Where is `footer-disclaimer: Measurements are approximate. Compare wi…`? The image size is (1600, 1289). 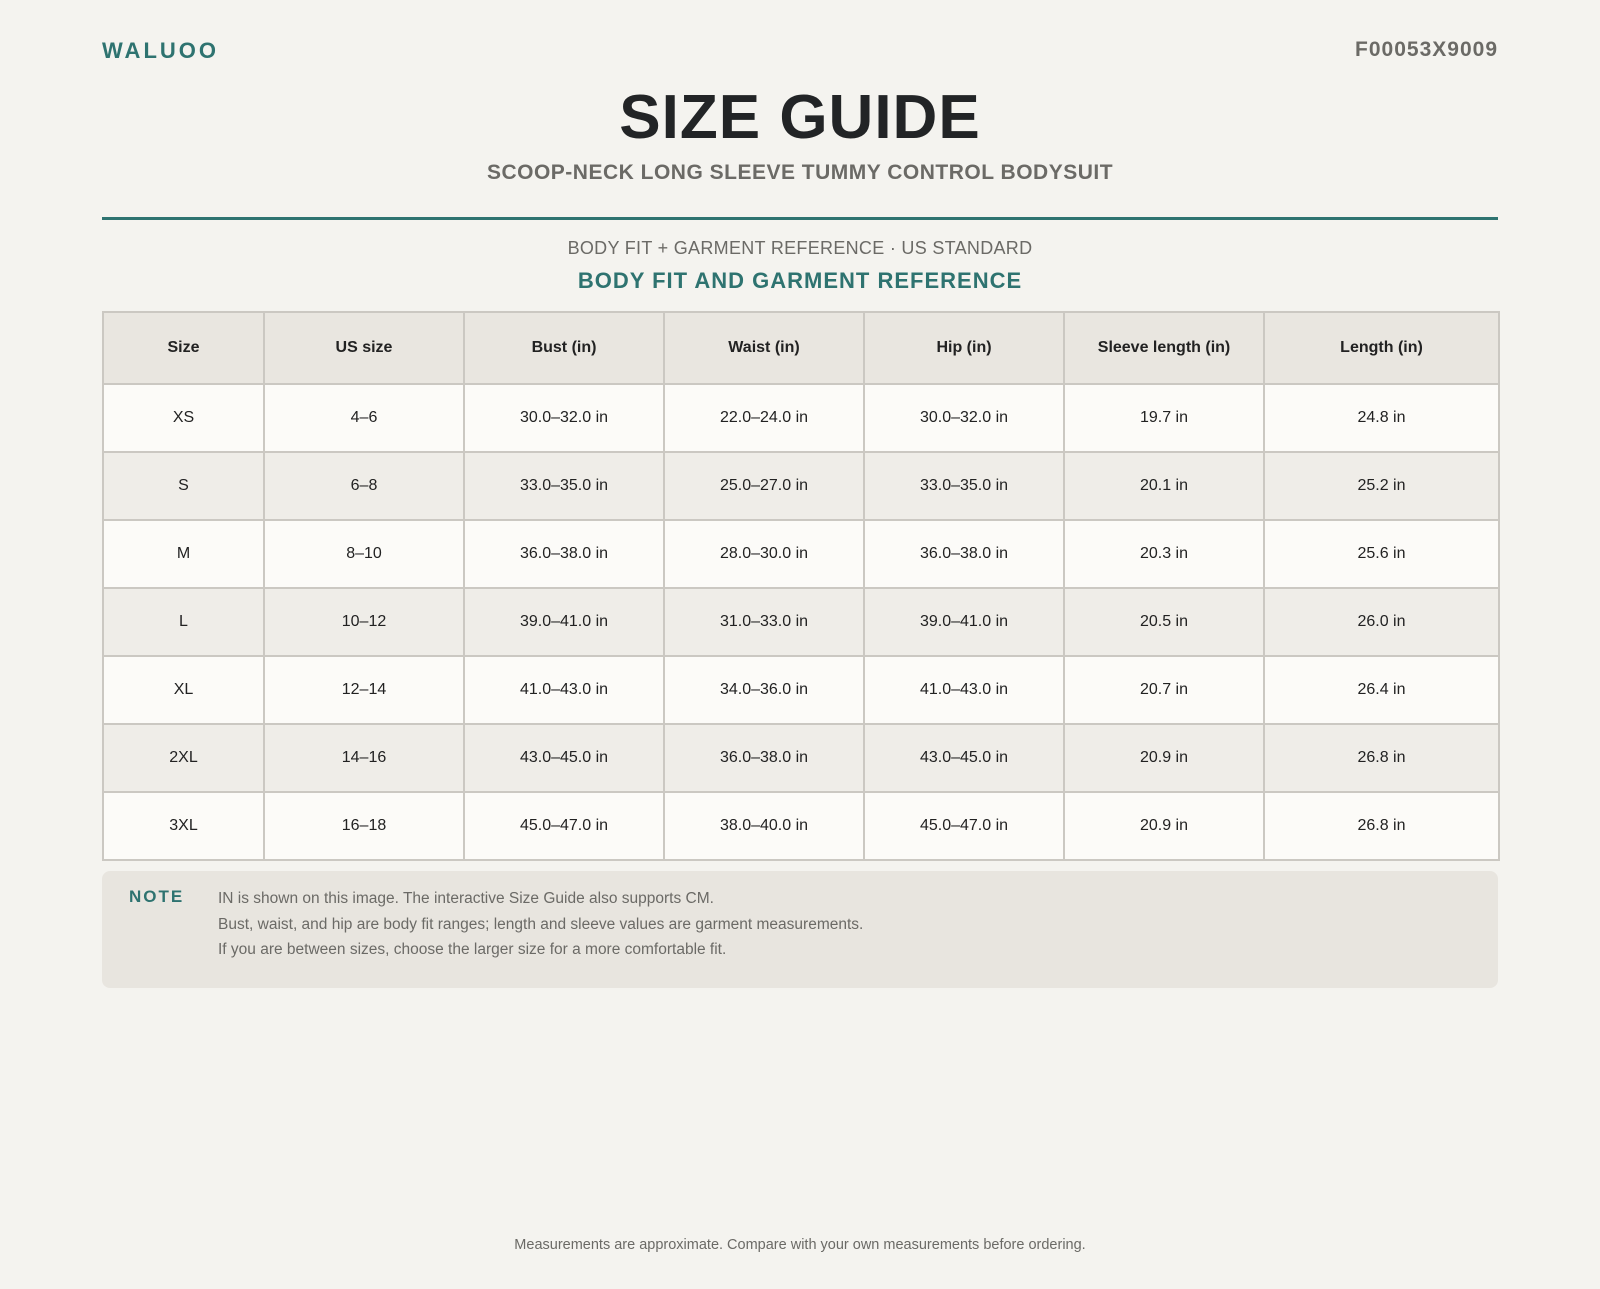 footer-disclaimer: Measurements are approximate. Compare wi… is located at coordinates (800, 1245).